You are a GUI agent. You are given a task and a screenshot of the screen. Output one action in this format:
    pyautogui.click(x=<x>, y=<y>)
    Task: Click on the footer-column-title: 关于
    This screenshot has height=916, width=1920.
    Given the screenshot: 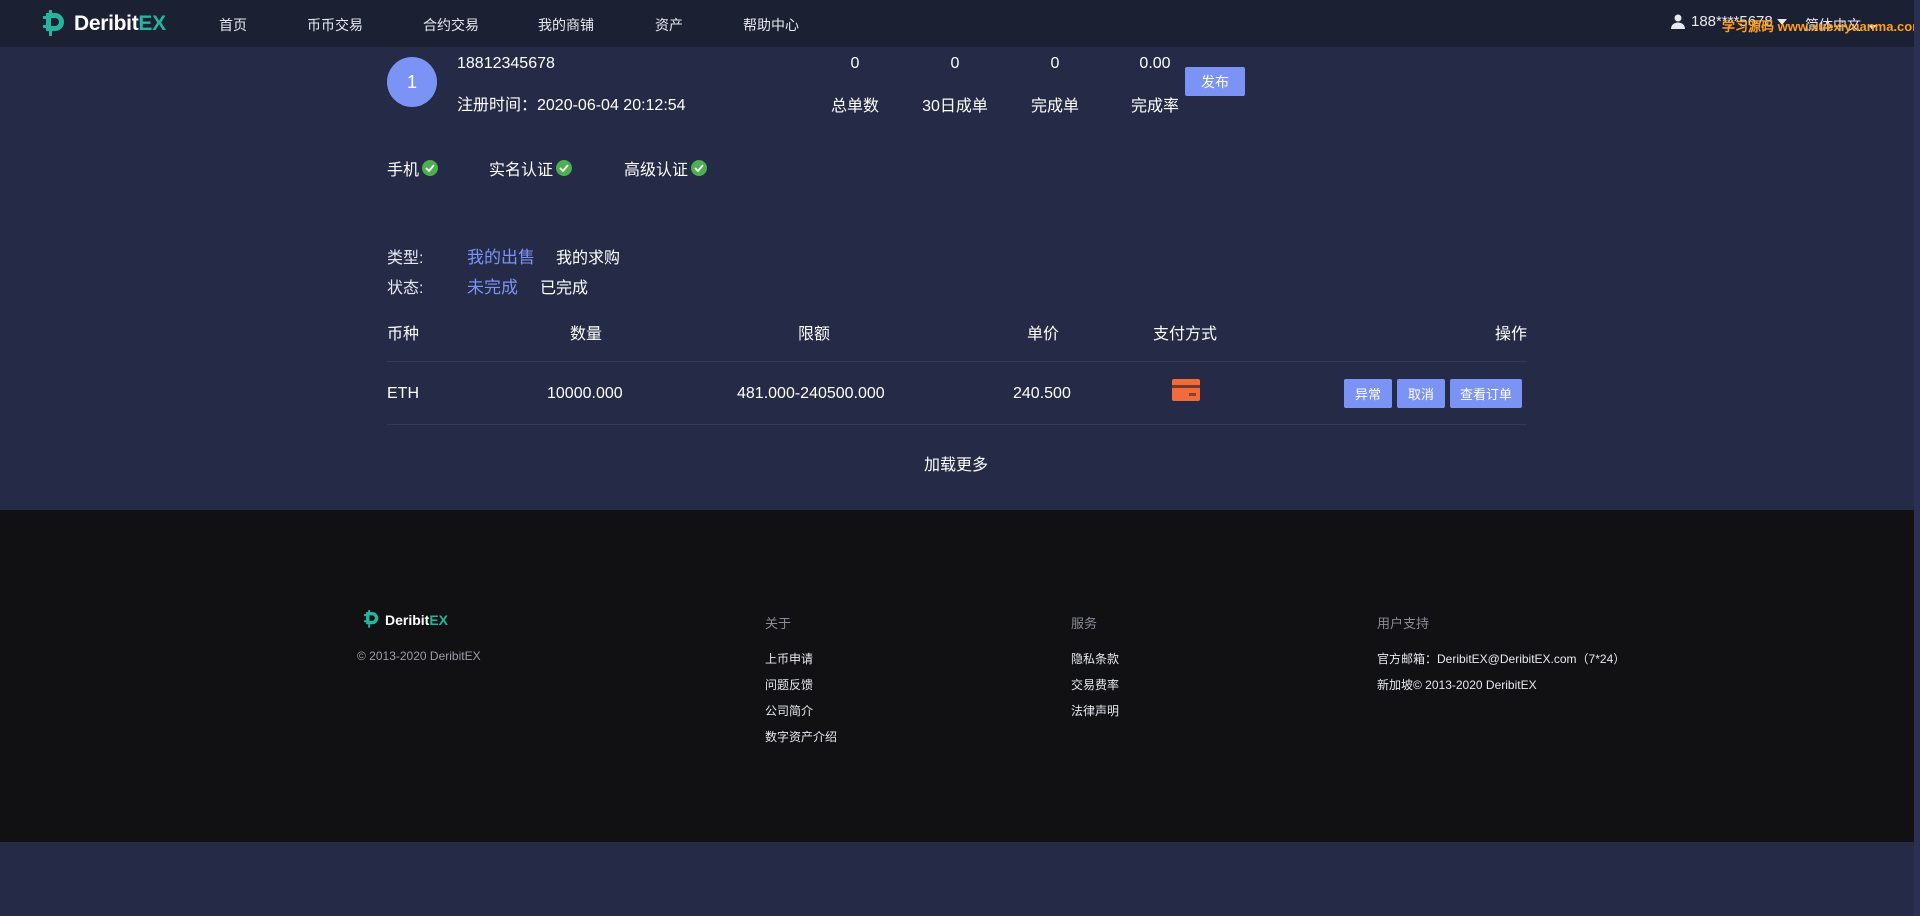 What is the action you would take?
    pyautogui.click(x=778, y=623)
    